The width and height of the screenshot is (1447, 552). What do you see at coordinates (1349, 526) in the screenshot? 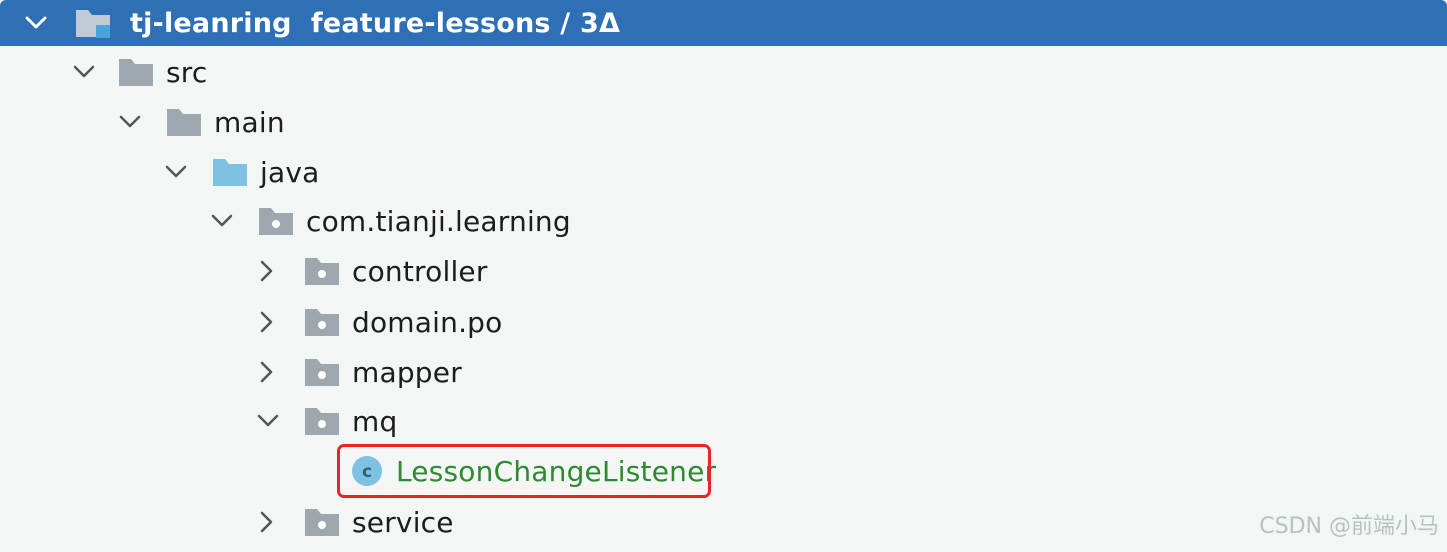
I see `watermark: CSDN @前端小马` at bounding box center [1349, 526].